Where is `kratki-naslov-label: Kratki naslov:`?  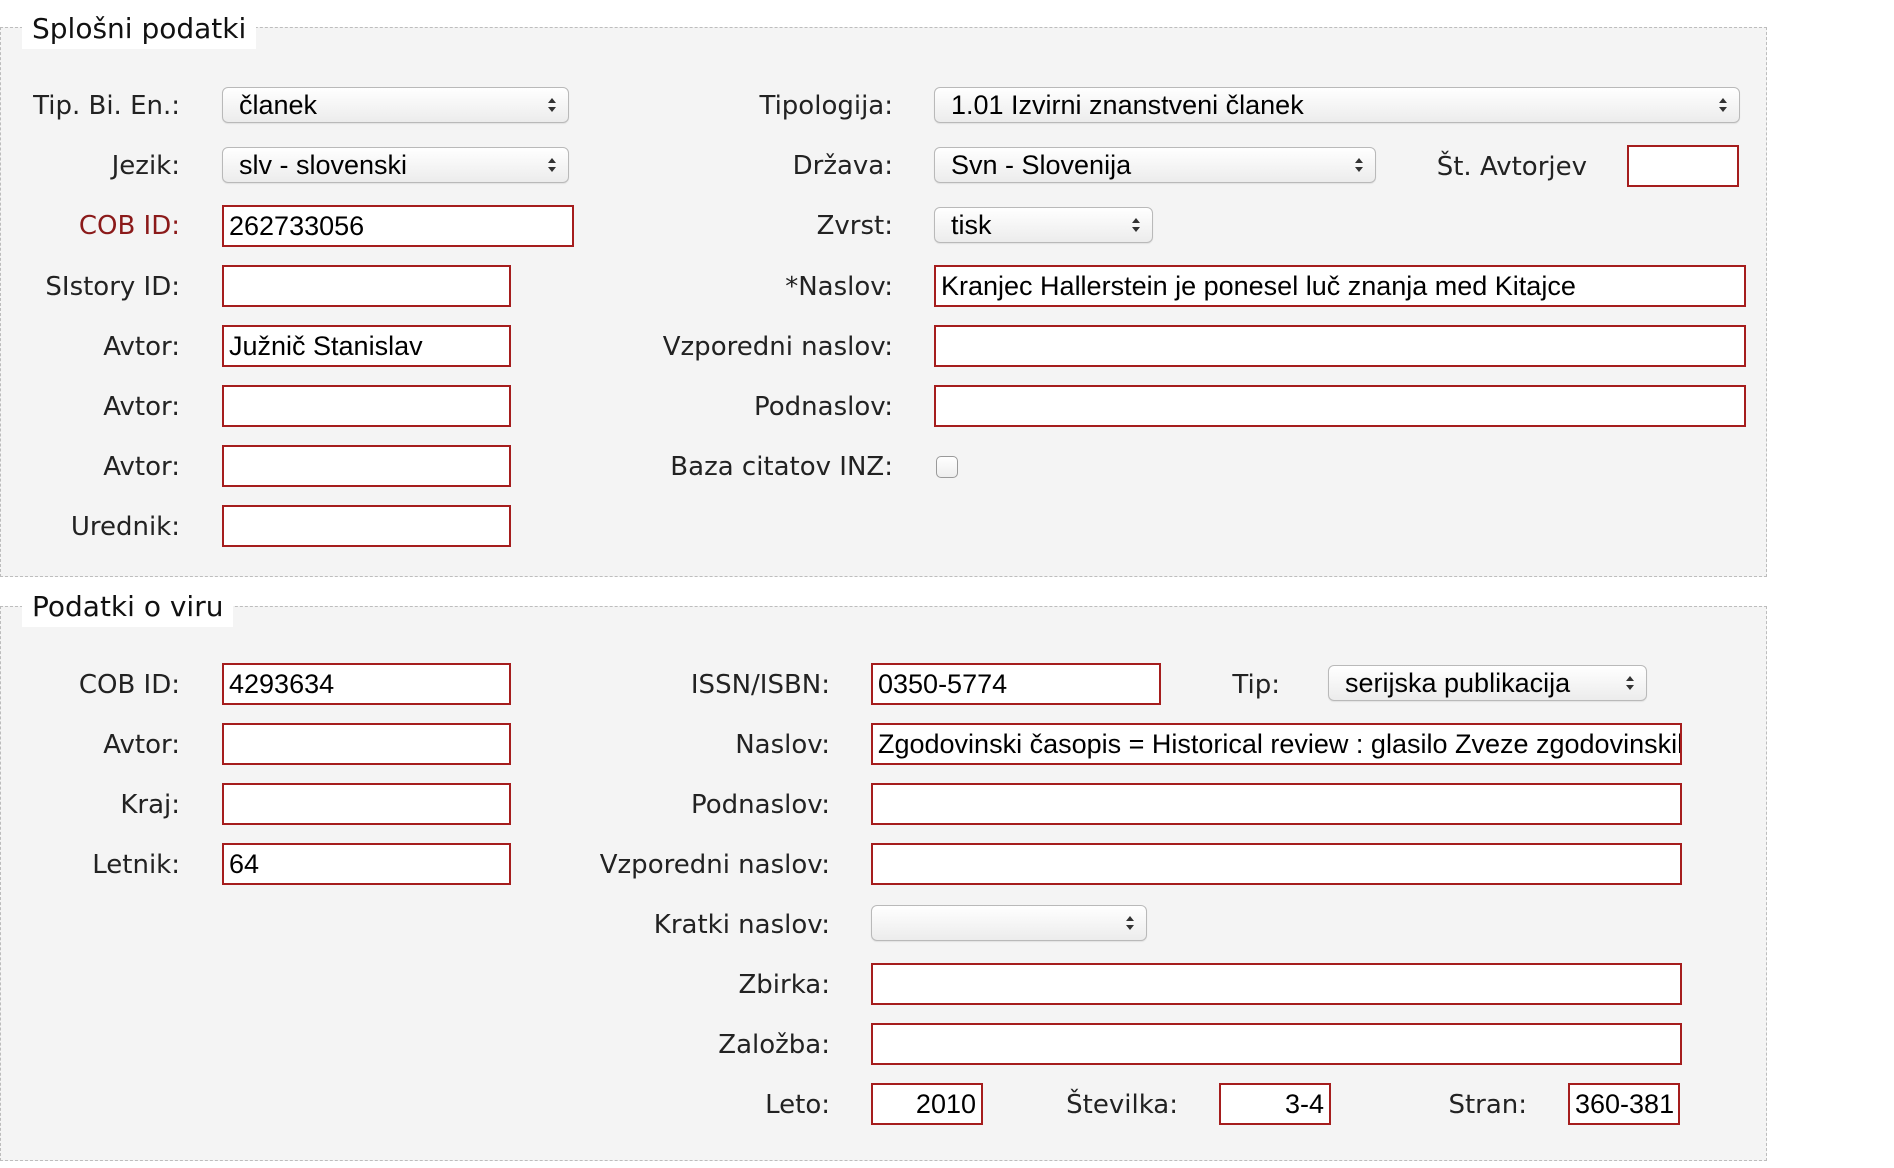
kratki-naslov-label: Kratki naslov: is located at coordinates (741, 925).